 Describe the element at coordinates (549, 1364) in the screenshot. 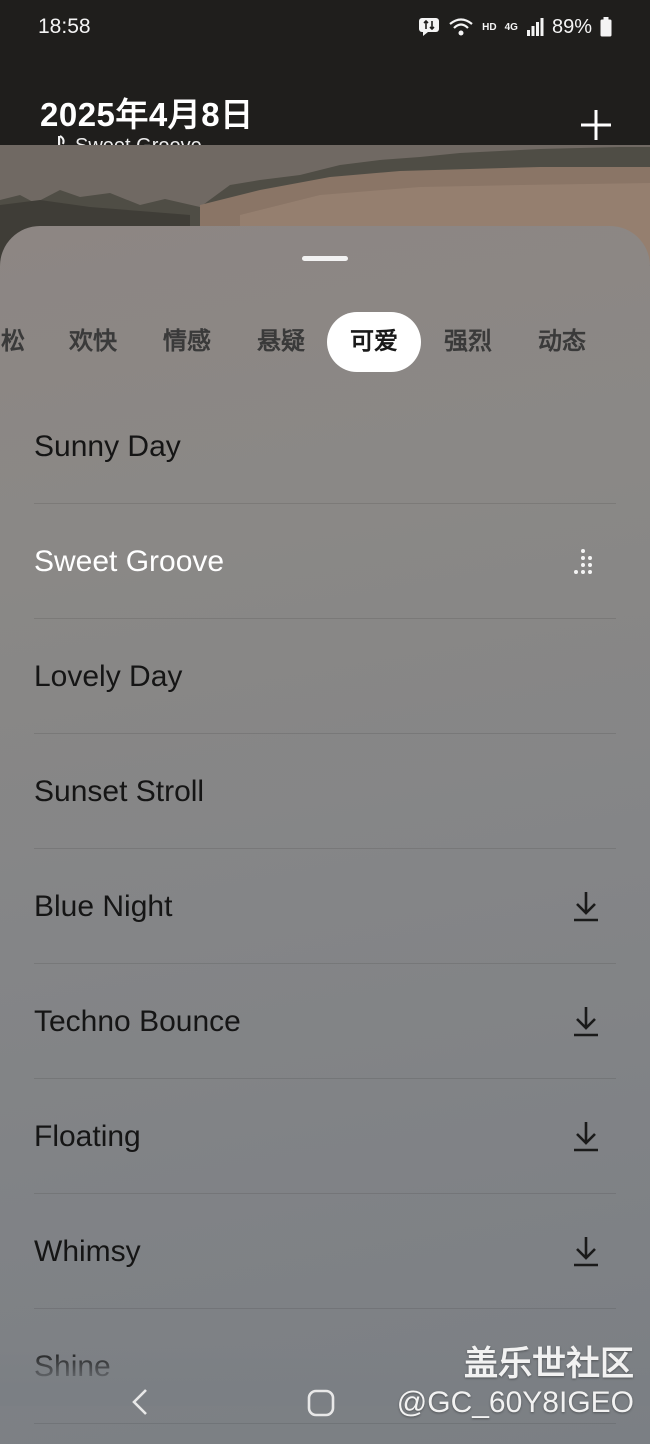

I see `watermark-title: 盖乐世社区` at that location.